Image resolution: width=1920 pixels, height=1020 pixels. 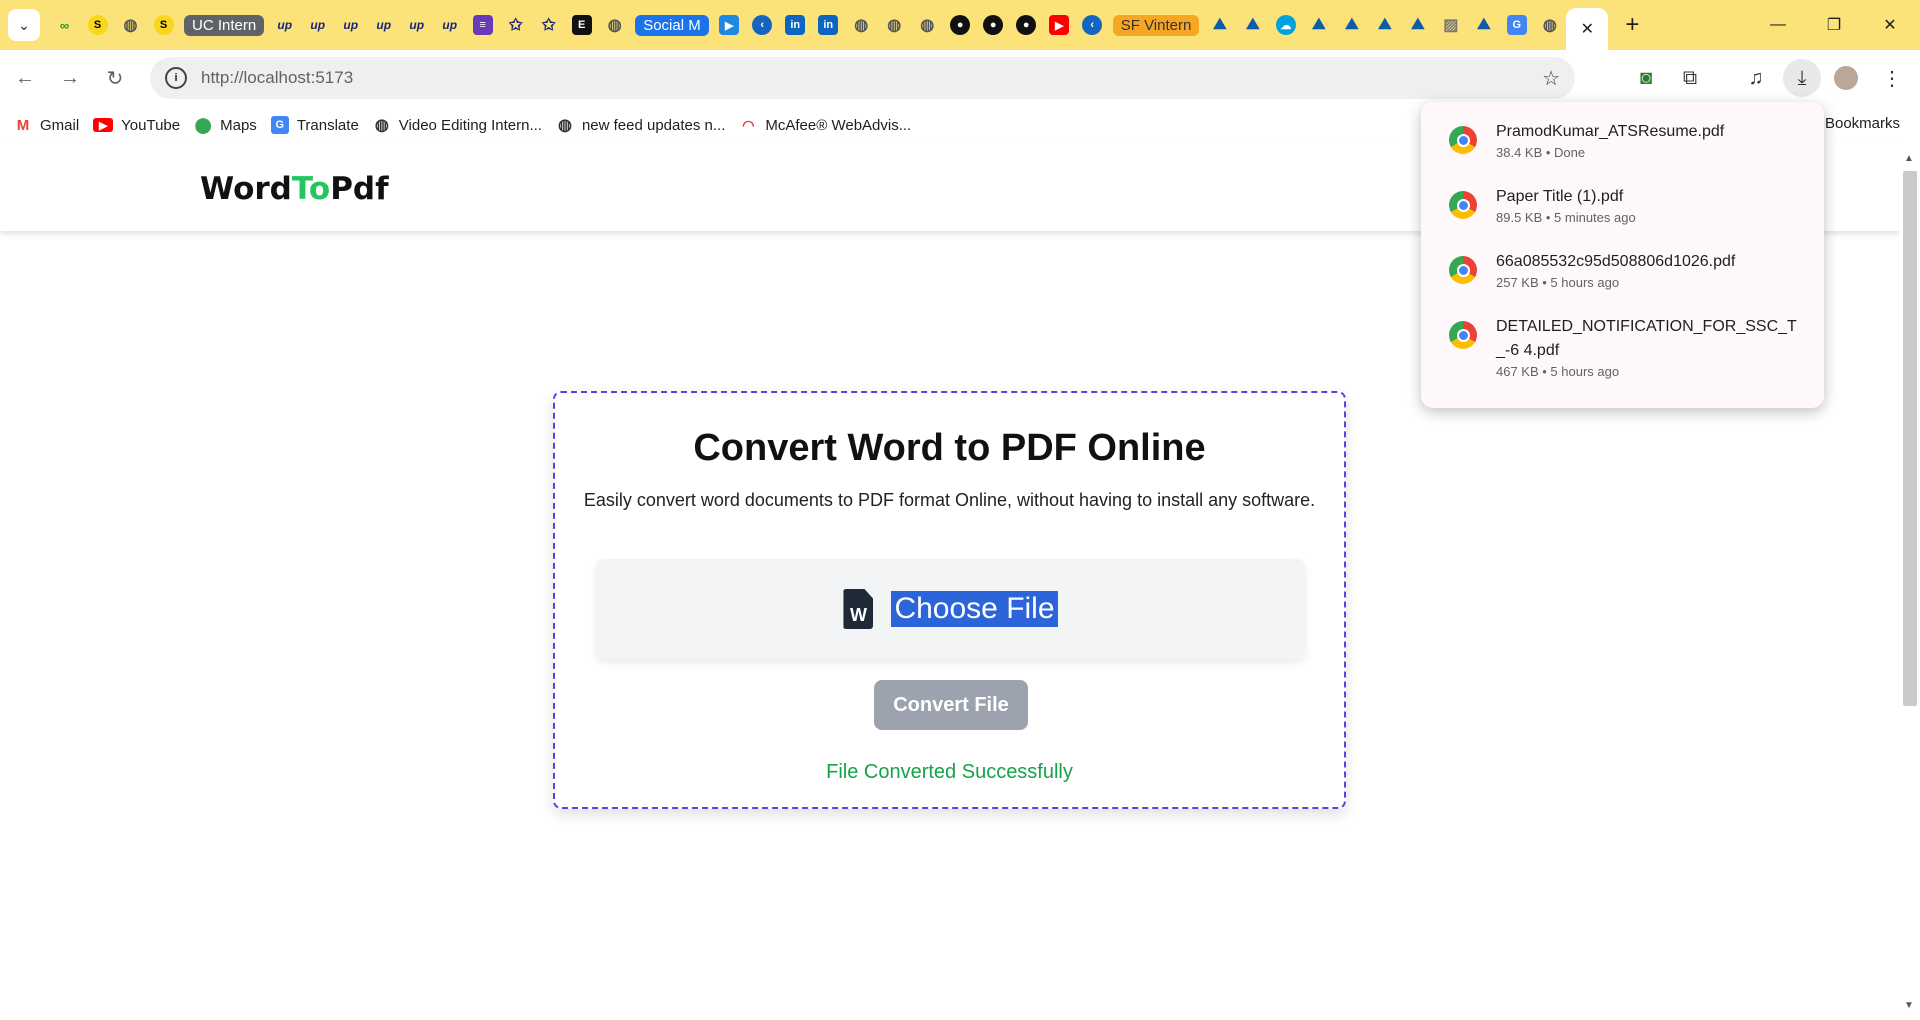 What do you see at coordinates (548, 25) in the screenshot?
I see `tab-favicon-star-2: ✩` at bounding box center [548, 25].